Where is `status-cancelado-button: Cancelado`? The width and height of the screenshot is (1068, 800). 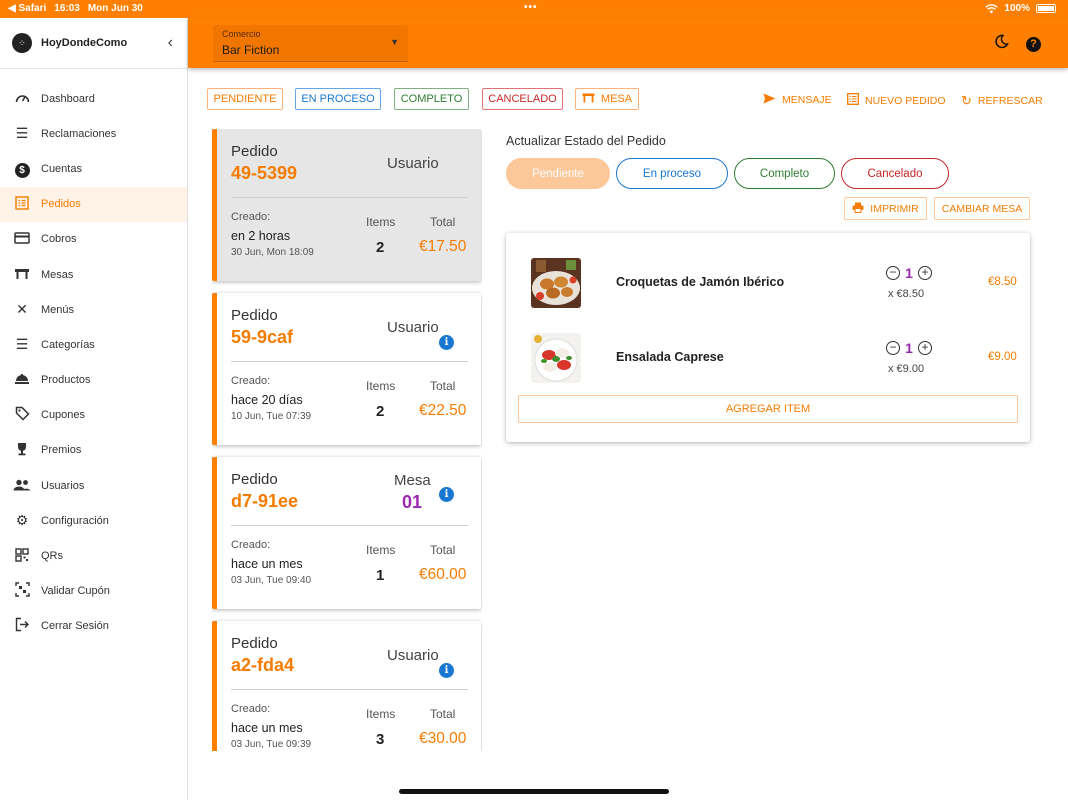
status-cancelado-button: Cancelado is located at coordinates (895, 173).